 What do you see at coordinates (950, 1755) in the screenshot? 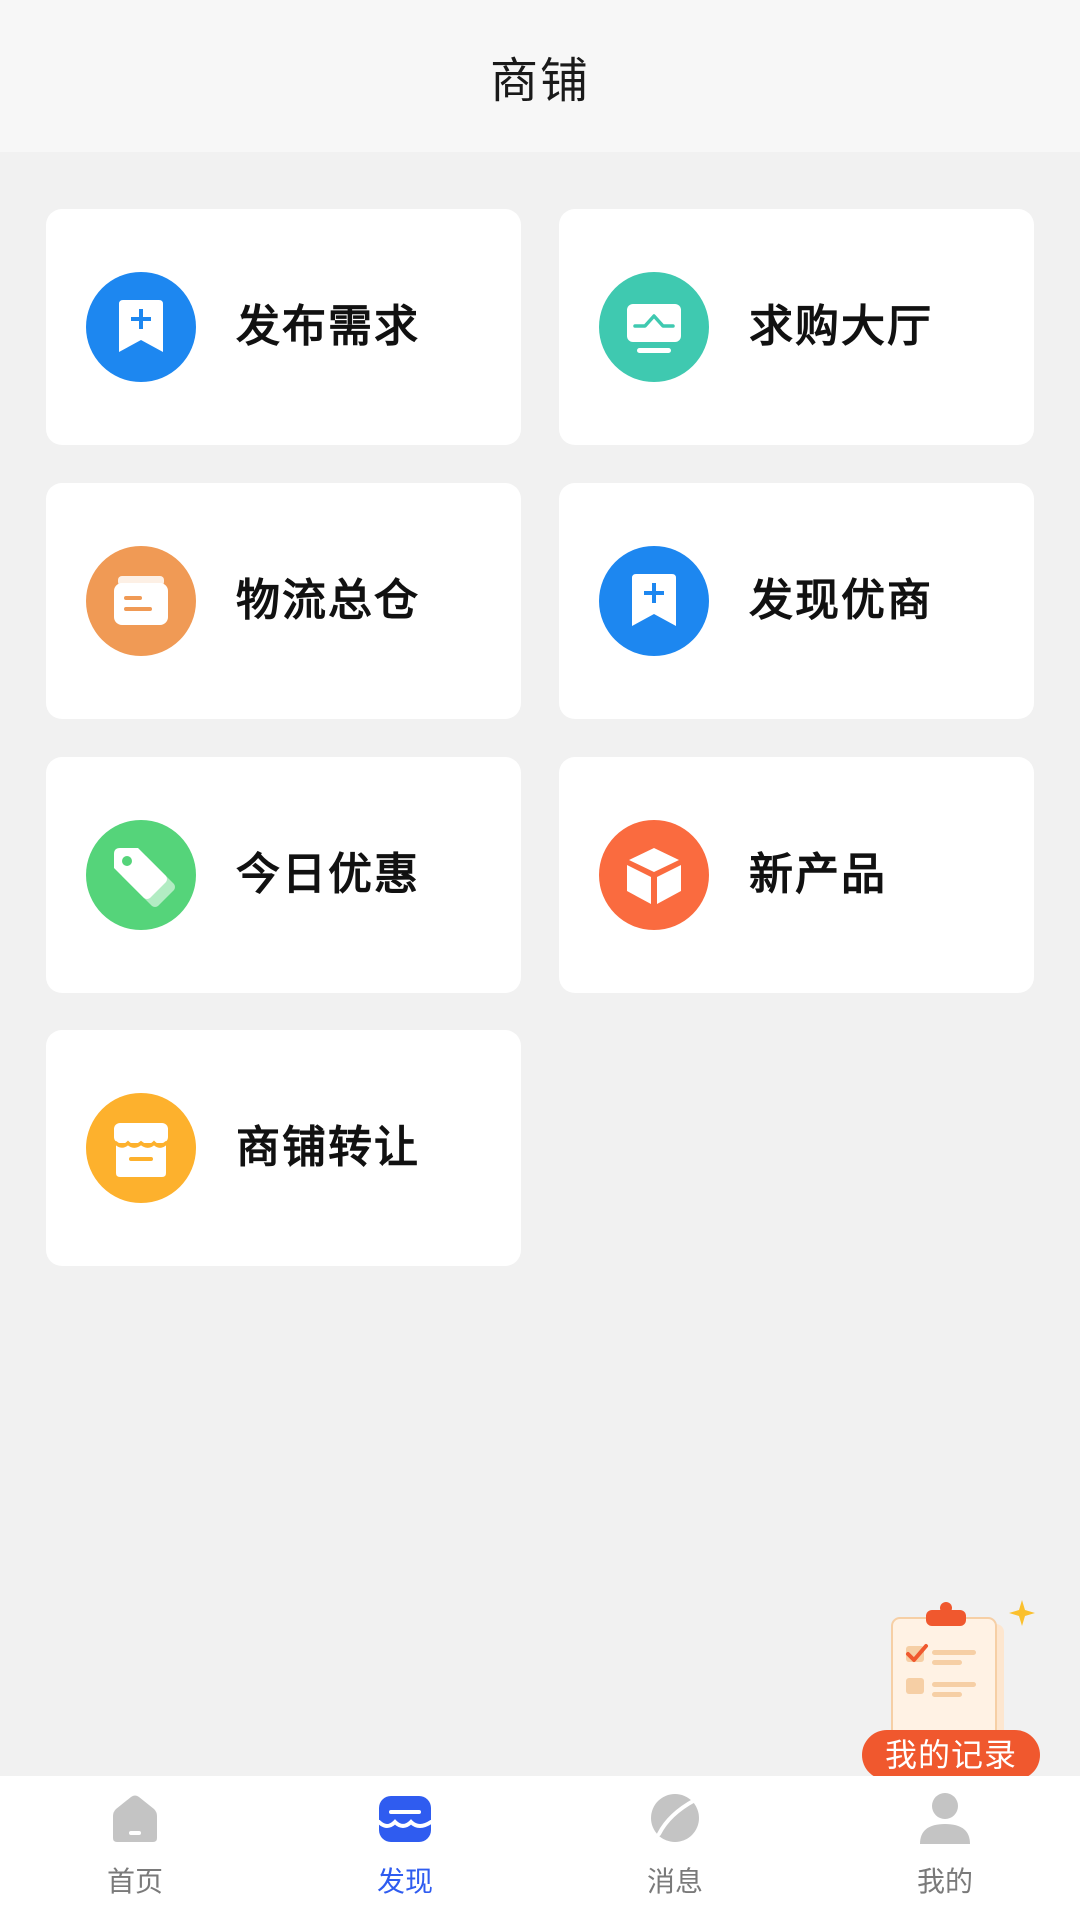
I see `my-records-label: 我的记录` at bounding box center [950, 1755].